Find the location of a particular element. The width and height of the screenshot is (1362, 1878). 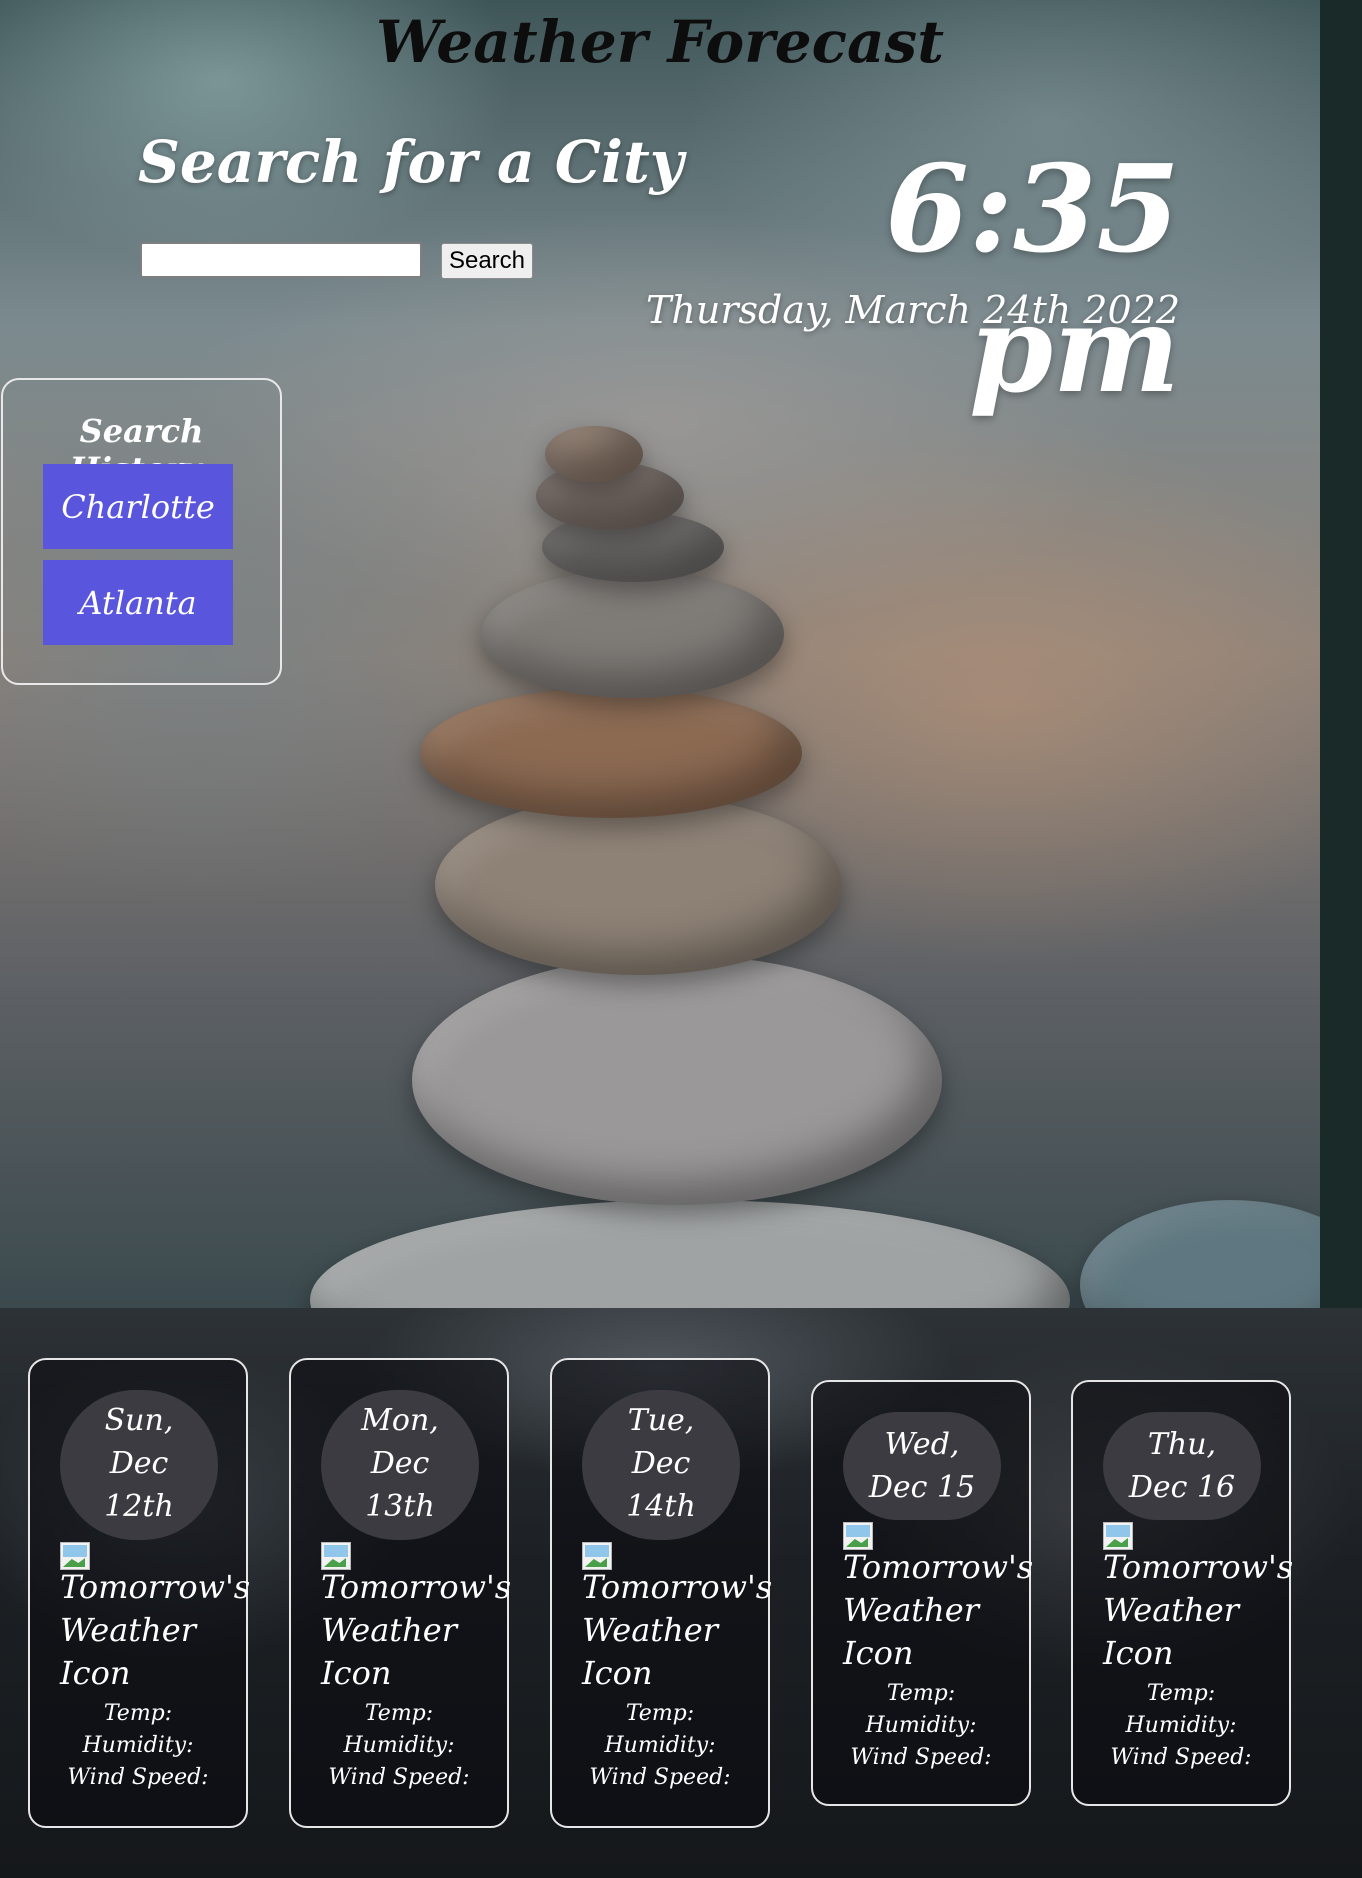

forecast-date: Sun, Dec 12th is located at coordinates (139, 1465).